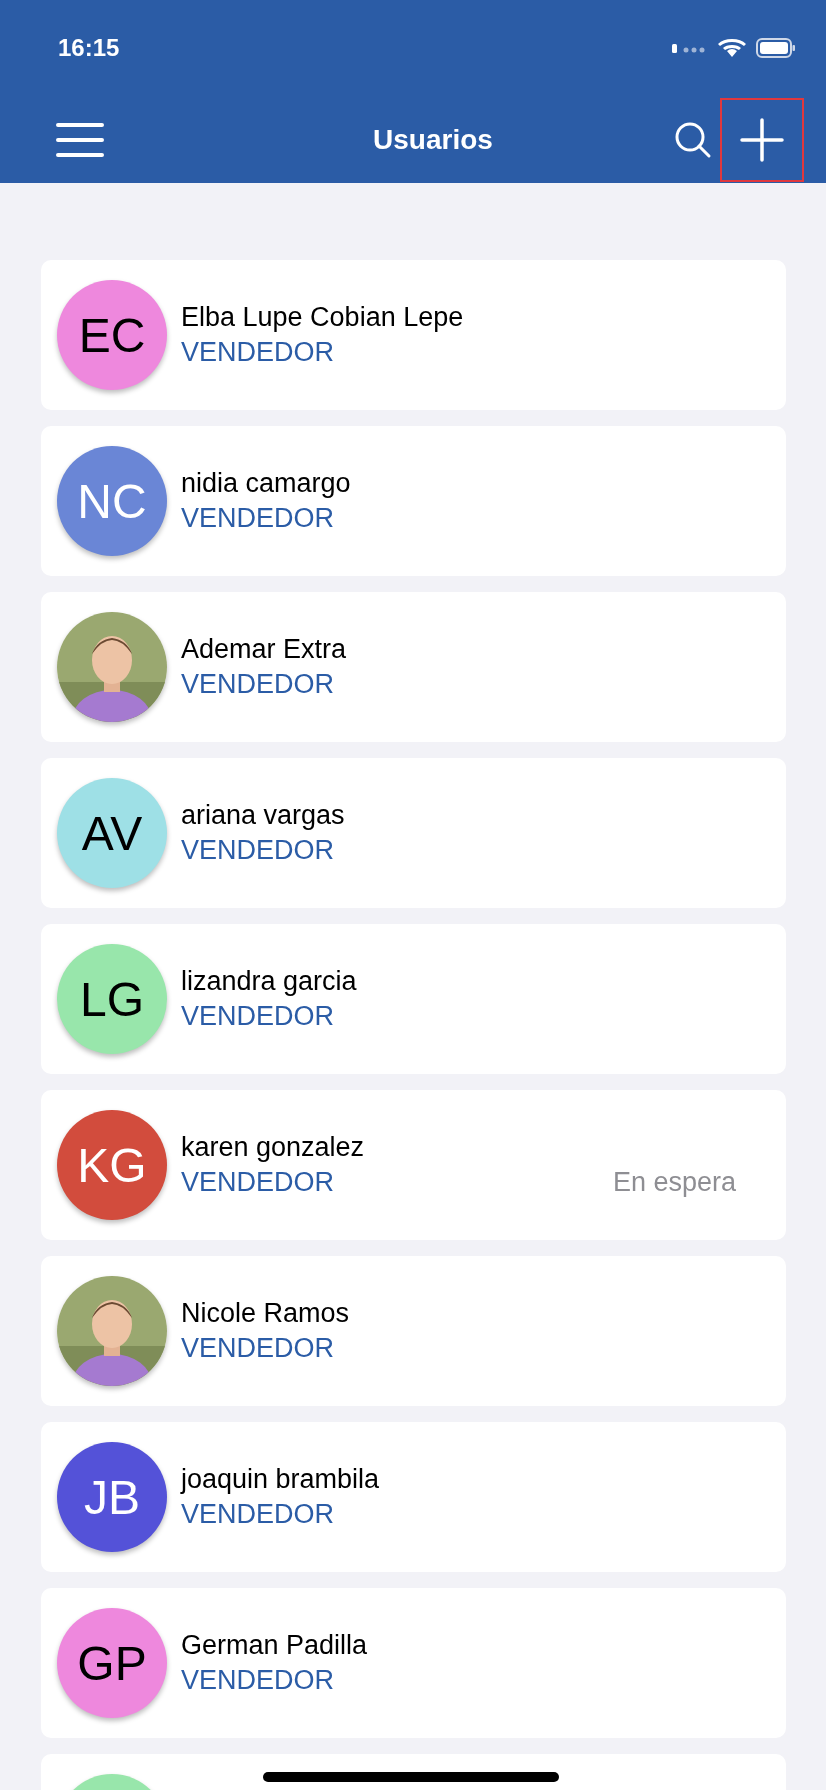 This screenshot has width=826, height=1790. Describe the element at coordinates (674, 1182) in the screenshot. I see `user-status: En espera` at that location.